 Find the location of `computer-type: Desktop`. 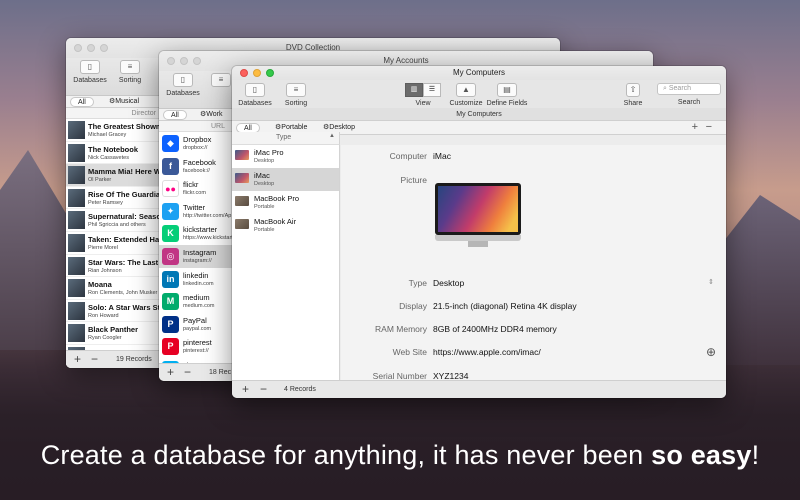

computer-type: Desktop is located at coordinates (264, 184).